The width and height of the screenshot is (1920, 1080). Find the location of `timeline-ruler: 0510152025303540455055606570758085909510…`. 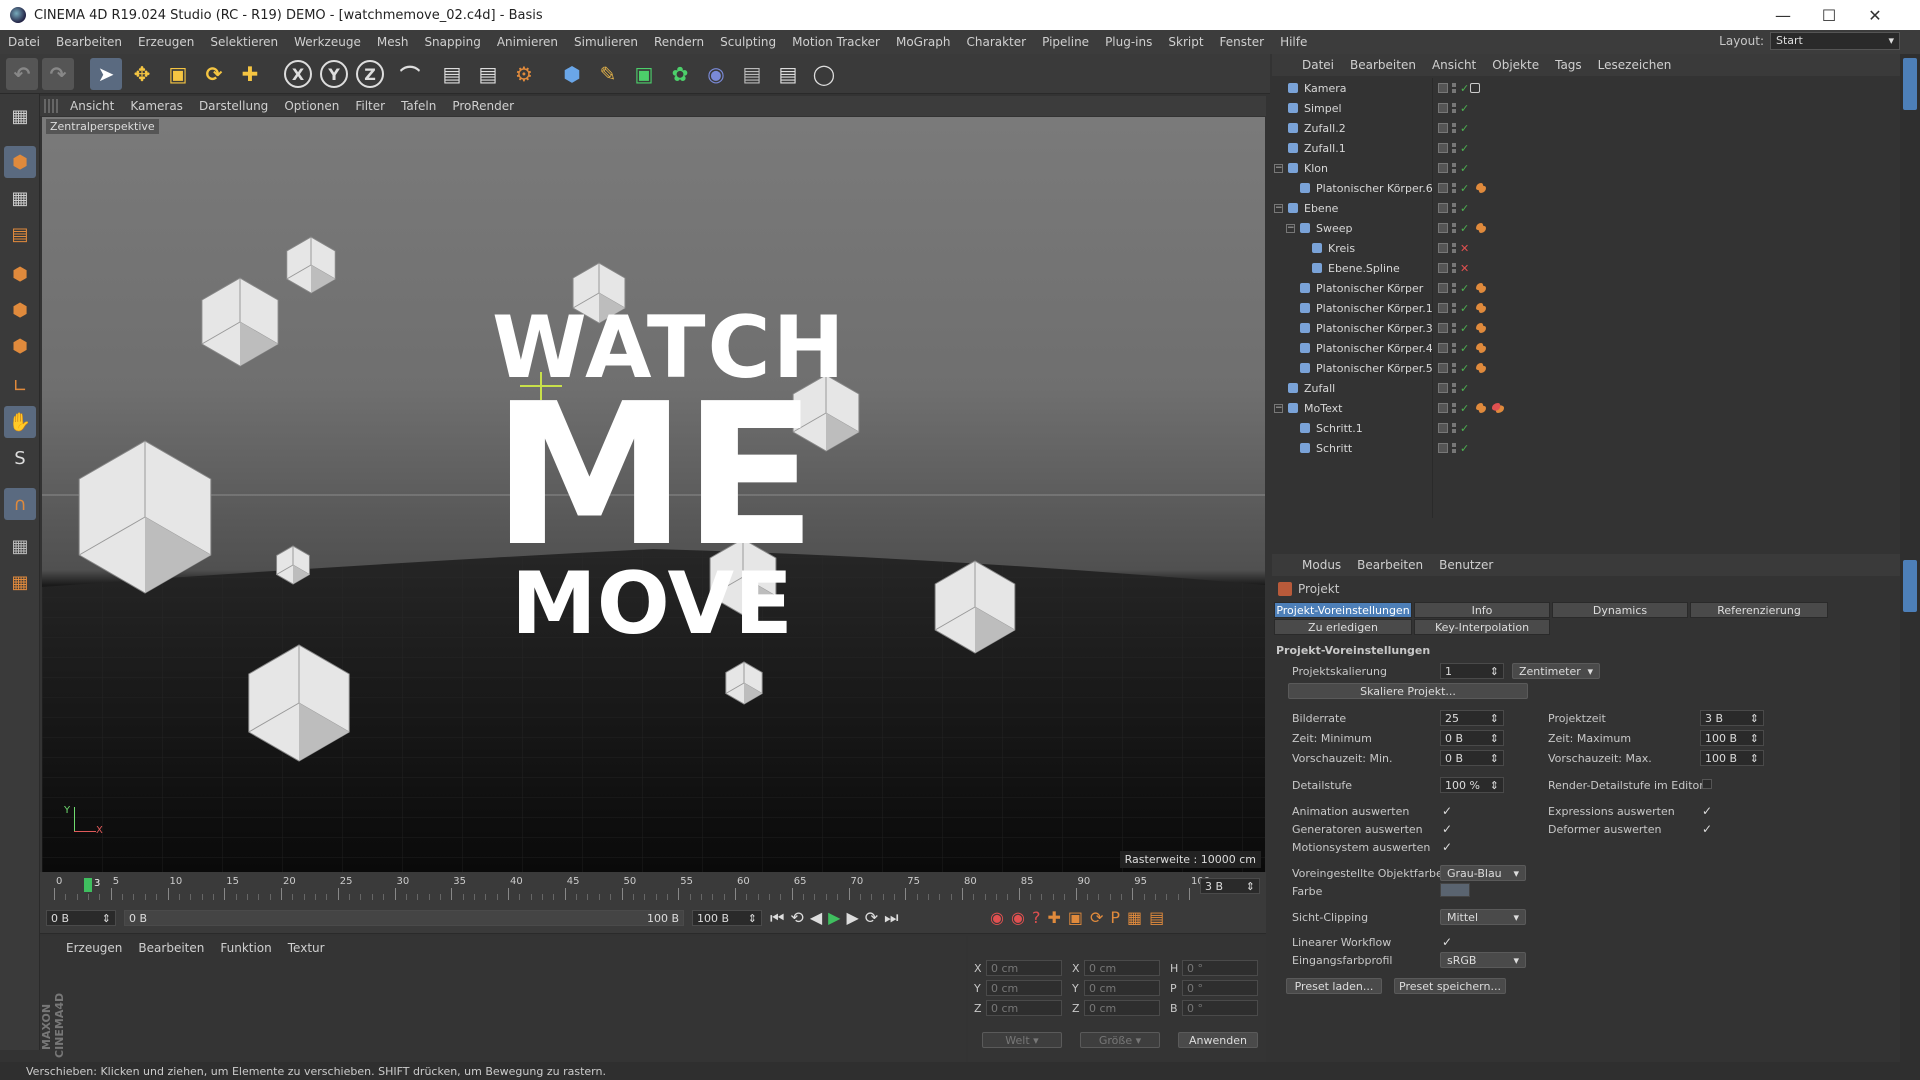

timeline-ruler: 0510152025303540455055606570758085909510… is located at coordinates (632, 888).